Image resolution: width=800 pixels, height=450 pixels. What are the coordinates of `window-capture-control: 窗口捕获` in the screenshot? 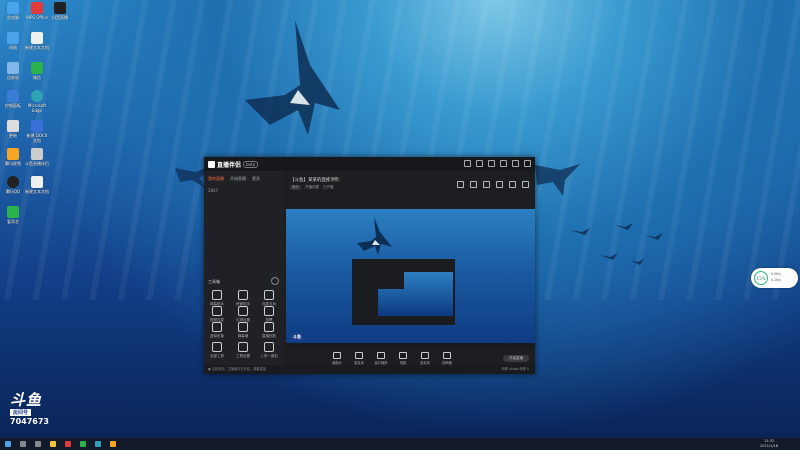 It's located at (381, 358).